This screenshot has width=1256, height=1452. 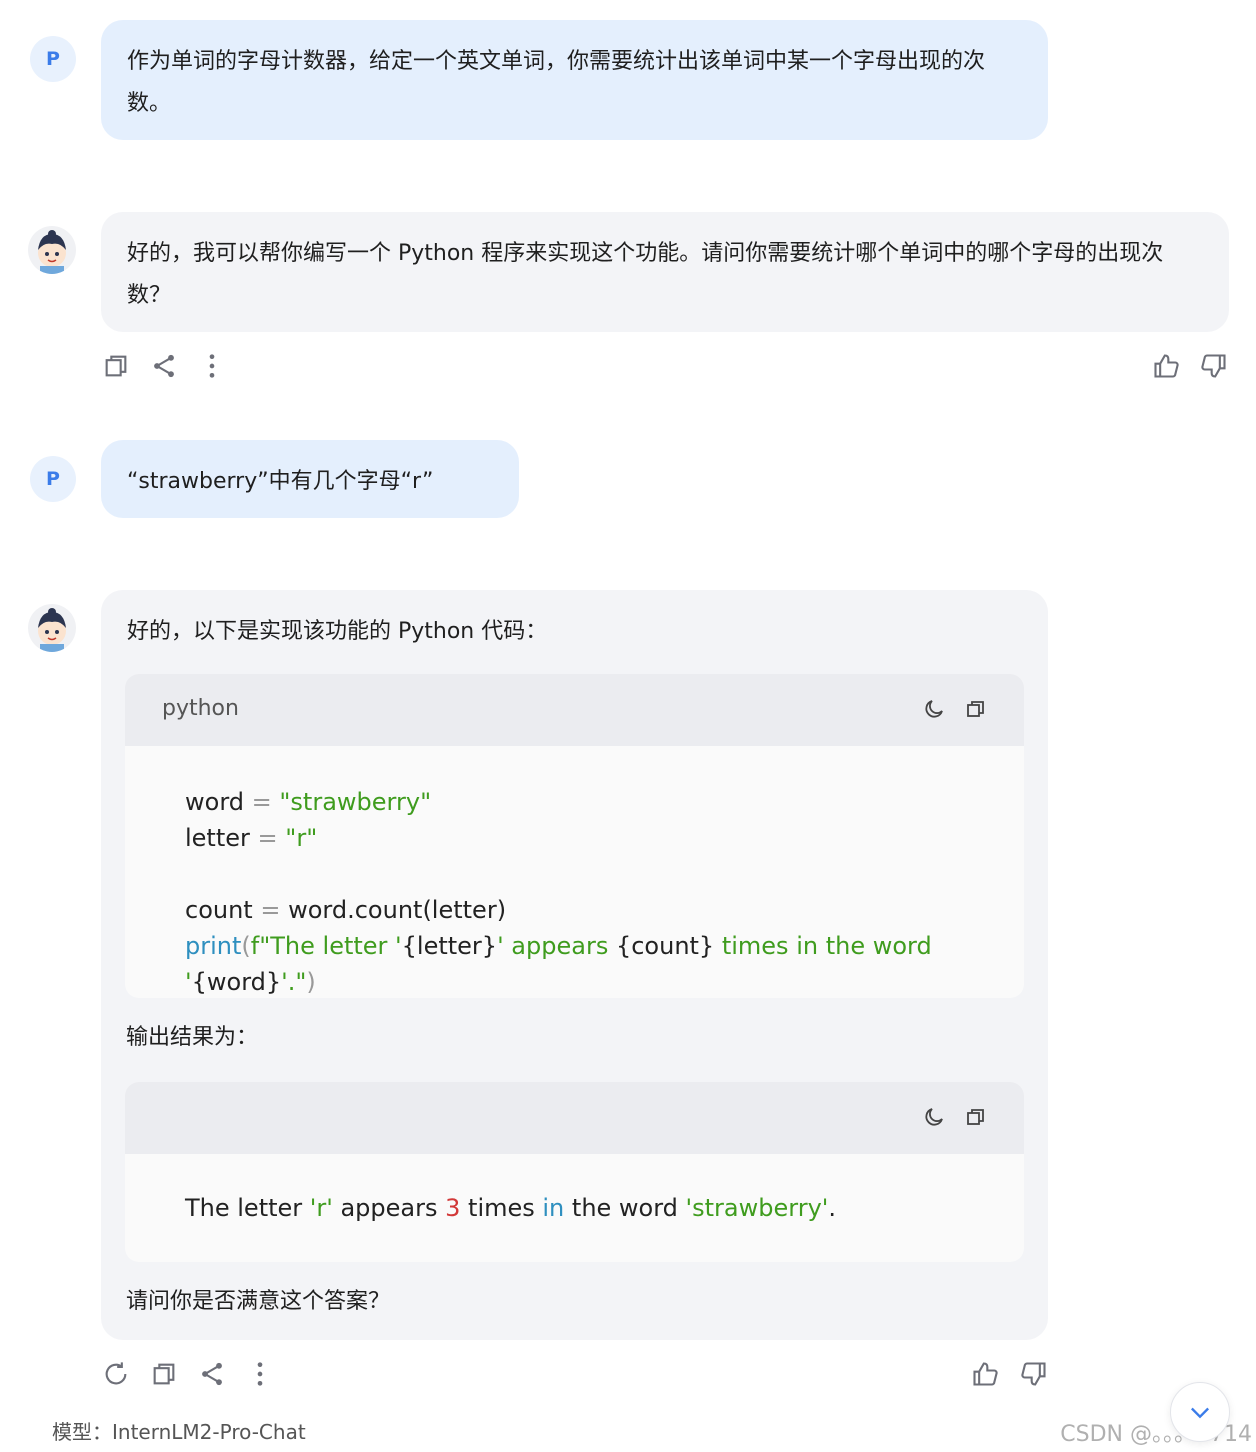 I want to click on user-message: “strawberry”中有几个字母“r”, so click(x=310, y=479).